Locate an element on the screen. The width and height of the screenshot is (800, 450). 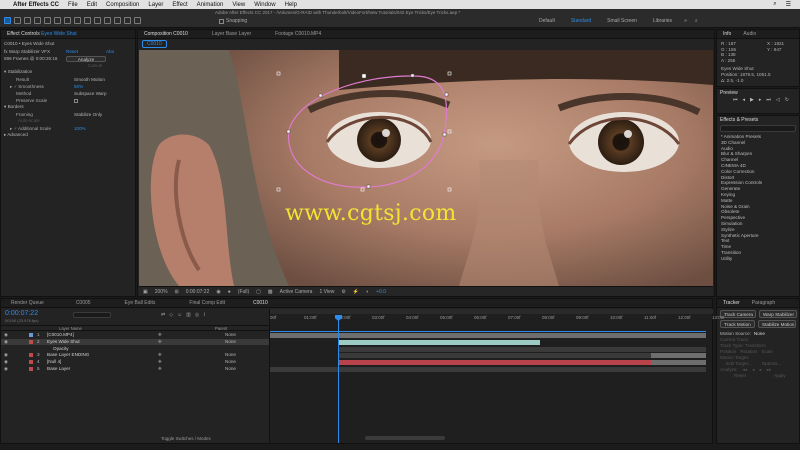
warp-stabilizer-button: Warp Stabilizer is located at coordinates (778, 314).